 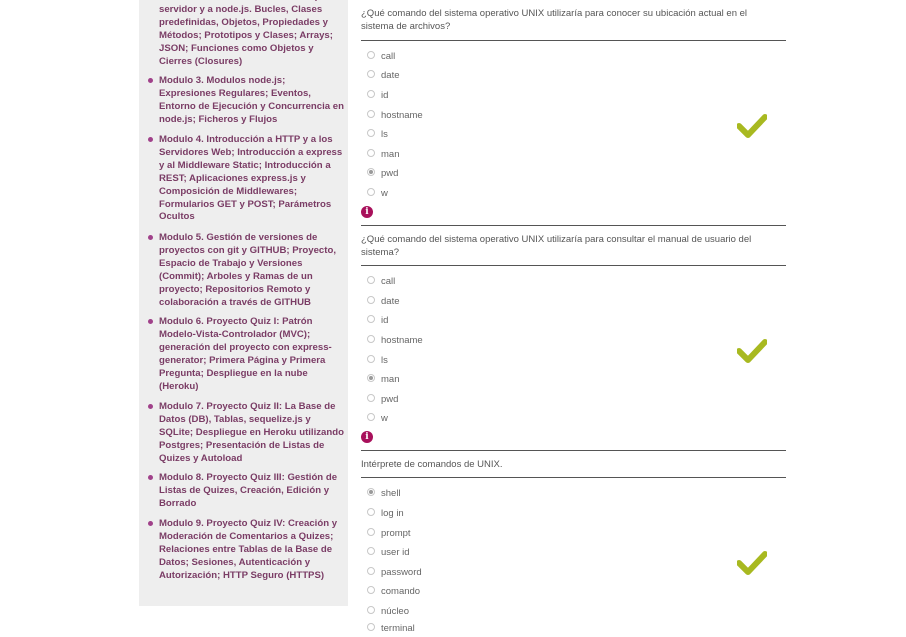 I want to click on answer-option: prompt, so click(x=389, y=535).